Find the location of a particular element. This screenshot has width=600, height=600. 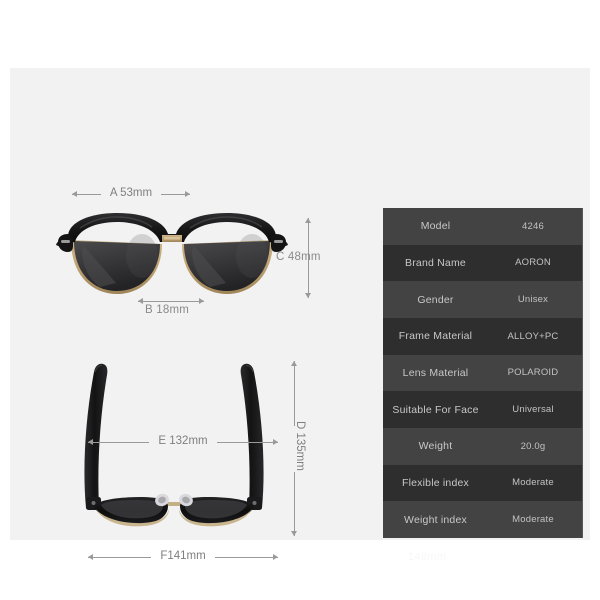

spec-key: Model is located at coordinates (435, 226).